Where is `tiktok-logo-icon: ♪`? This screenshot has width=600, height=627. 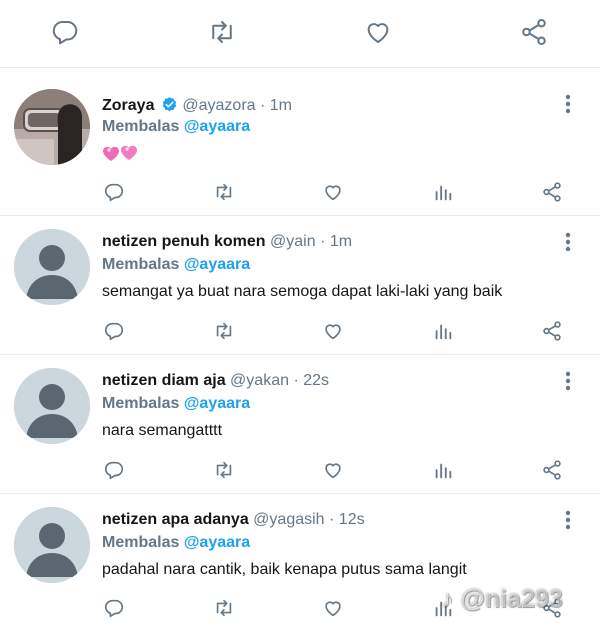 tiktok-logo-icon: ♪ is located at coordinates (447, 599).